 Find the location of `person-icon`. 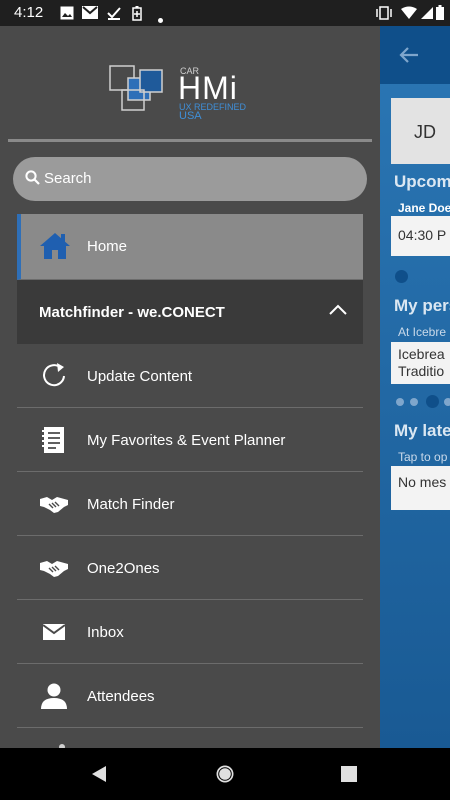

person-icon is located at coordinates (54, 696).